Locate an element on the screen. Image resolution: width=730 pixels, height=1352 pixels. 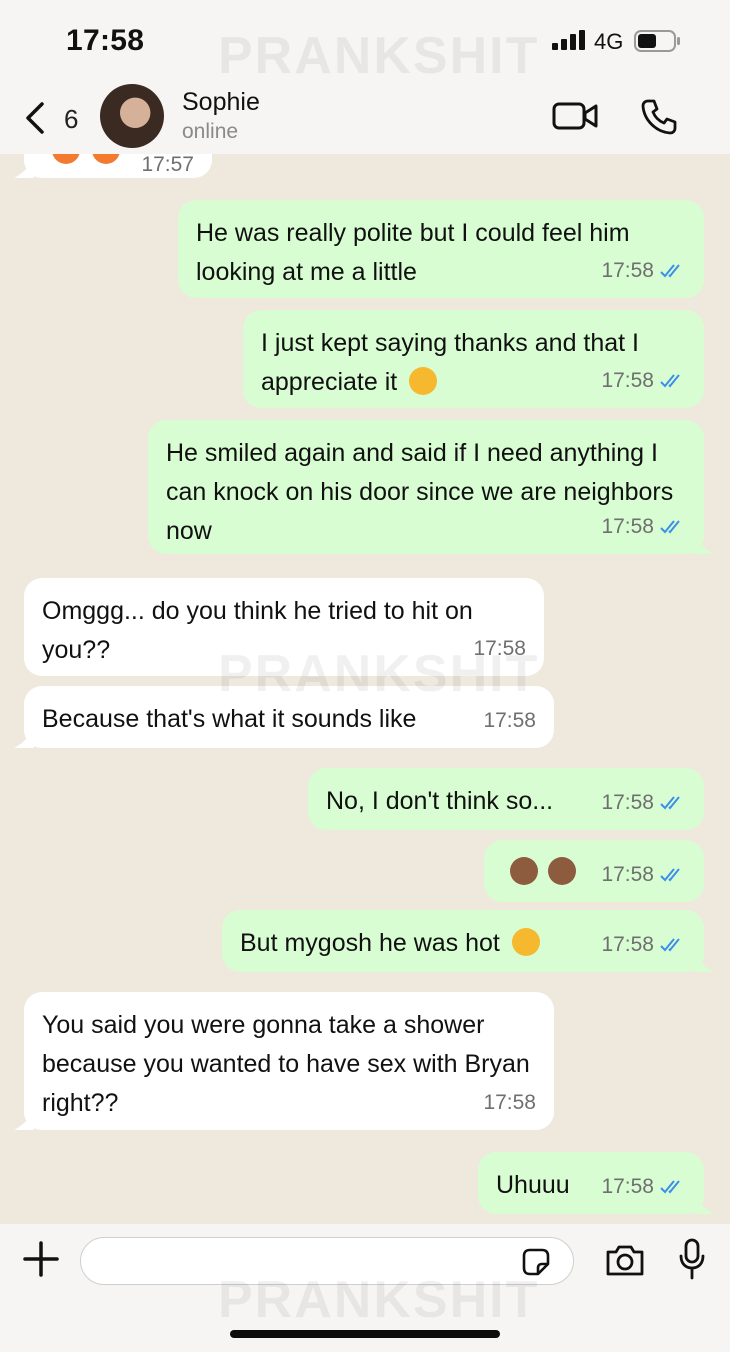
message-input is located at coordinates (327, 1261).